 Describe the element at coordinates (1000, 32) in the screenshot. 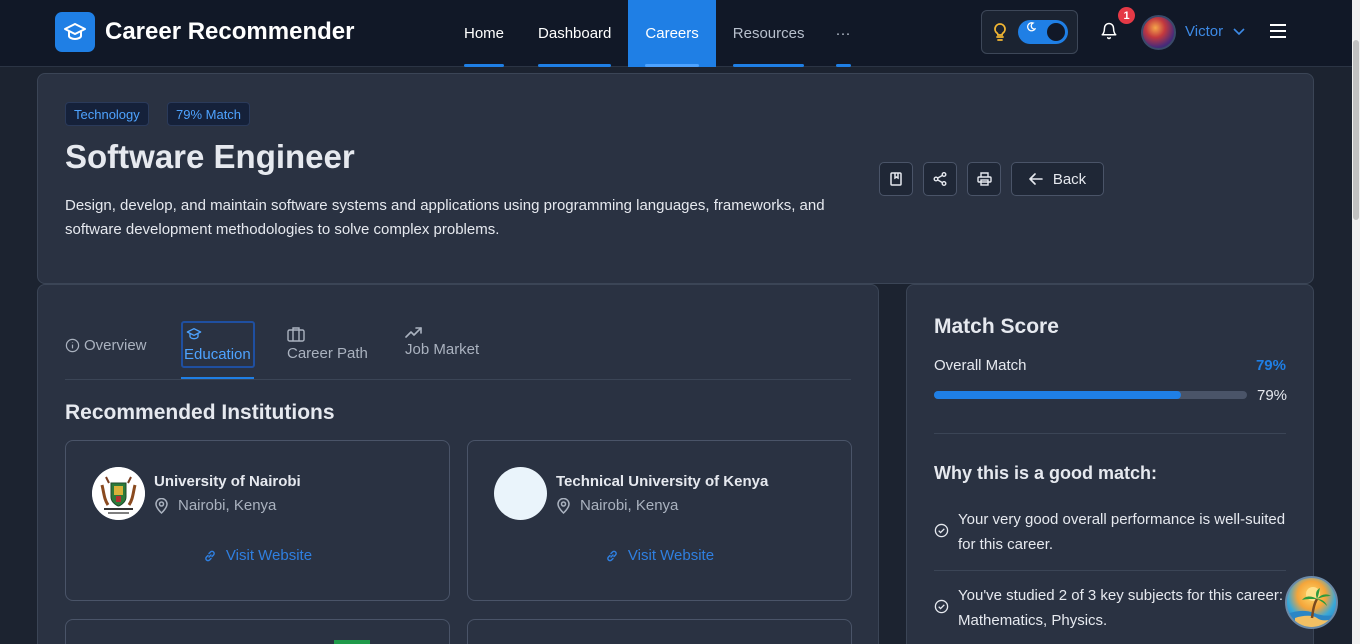

I see `lightbulb-icon` at that location.